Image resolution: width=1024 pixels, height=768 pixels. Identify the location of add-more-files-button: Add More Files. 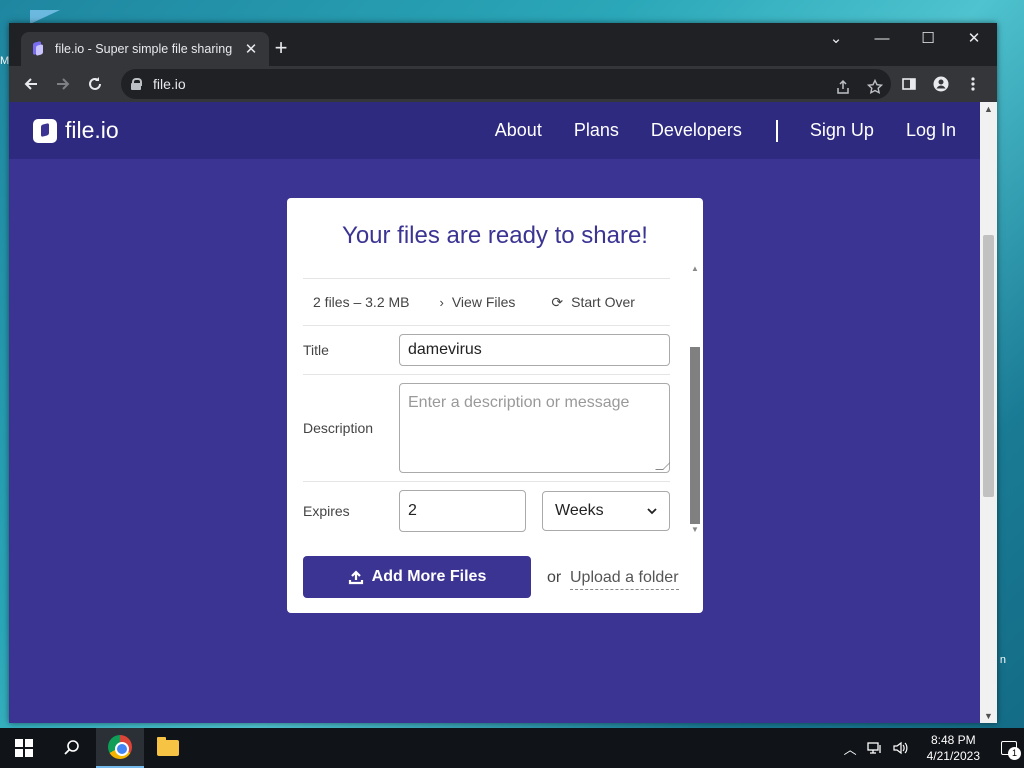
(417, 577).